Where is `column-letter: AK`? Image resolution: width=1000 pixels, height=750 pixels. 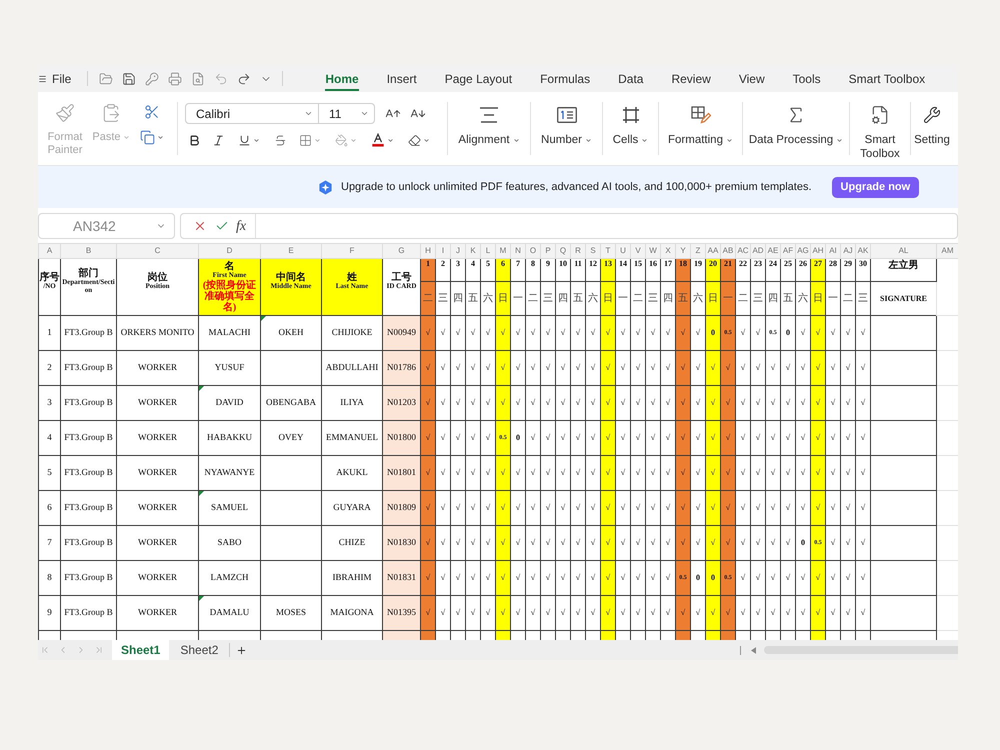 column-letter: AK is located at coordinates (863, 251).